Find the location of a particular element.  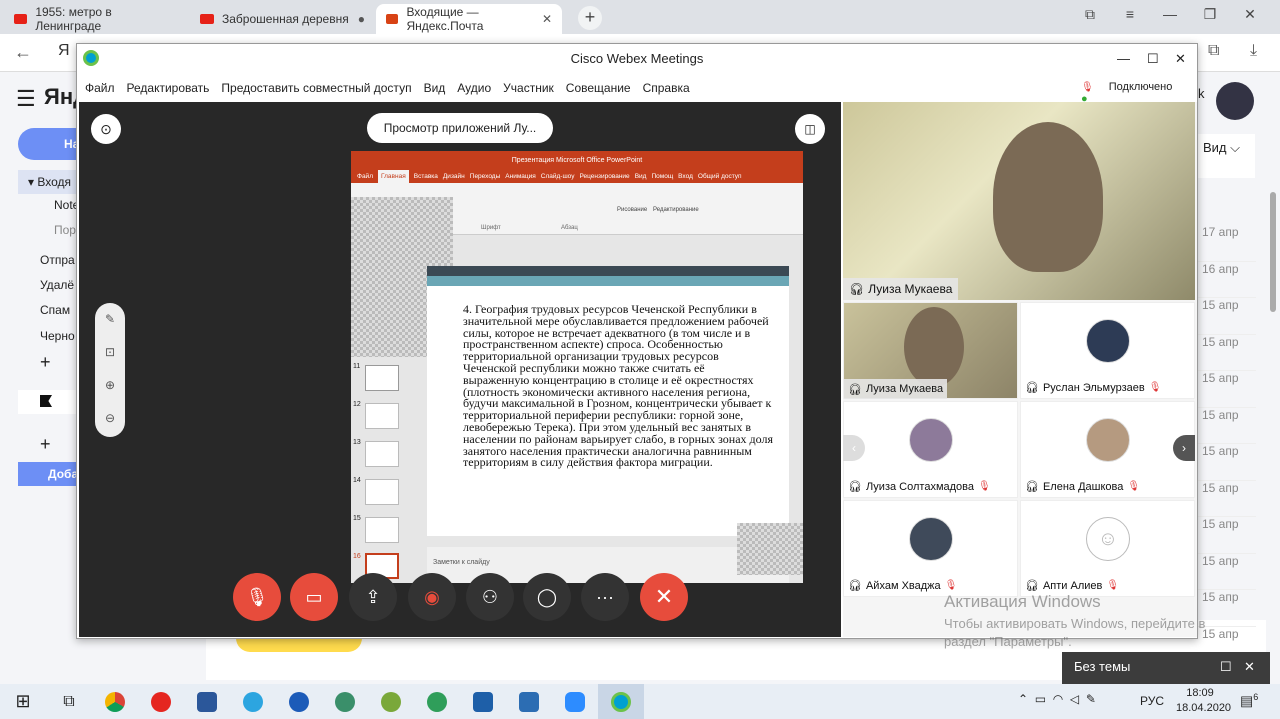

participant-tile: 🎧︎ Луиза Солтахмадова 🎙︎ is located at coordinates (930, 449).